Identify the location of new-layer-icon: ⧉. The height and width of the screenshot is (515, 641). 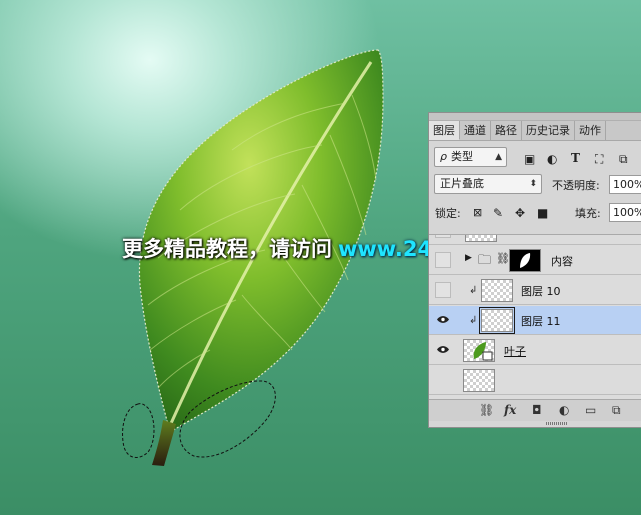
(616, 410).